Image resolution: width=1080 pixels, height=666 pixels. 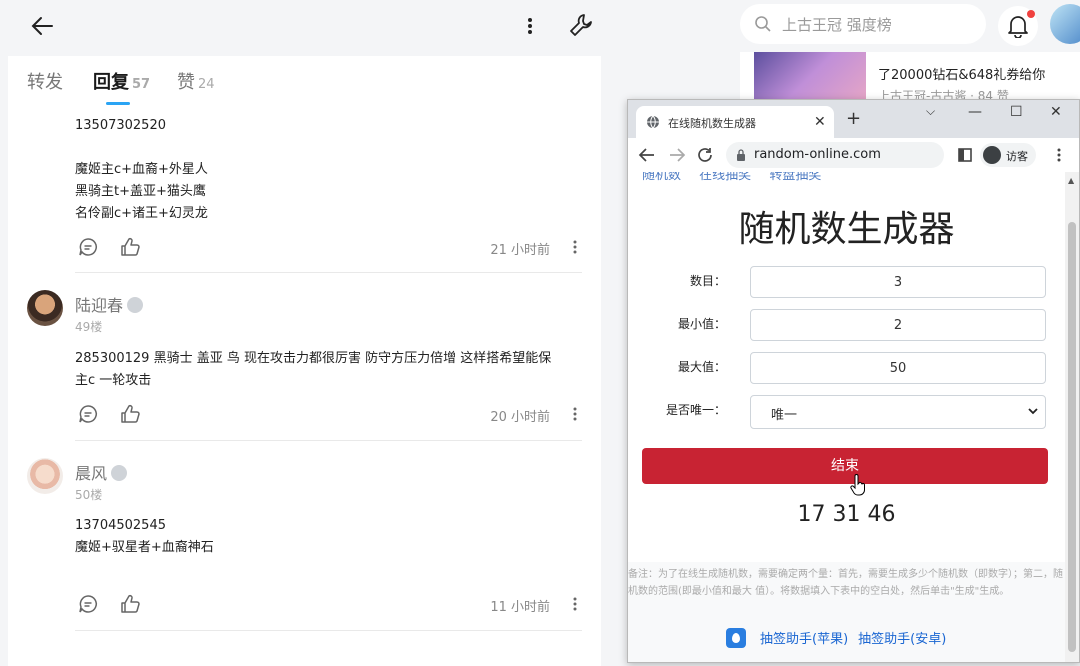 I want to click on tab-repost: 转发, so click(x=45, y=81).